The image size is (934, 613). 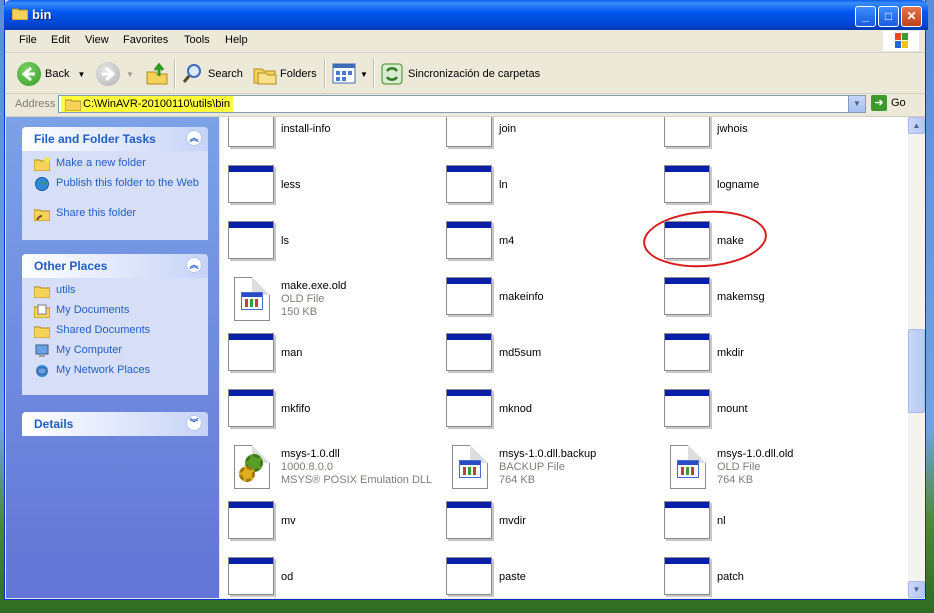 I want to click on file-item: patch, so click(x=761, y=576).